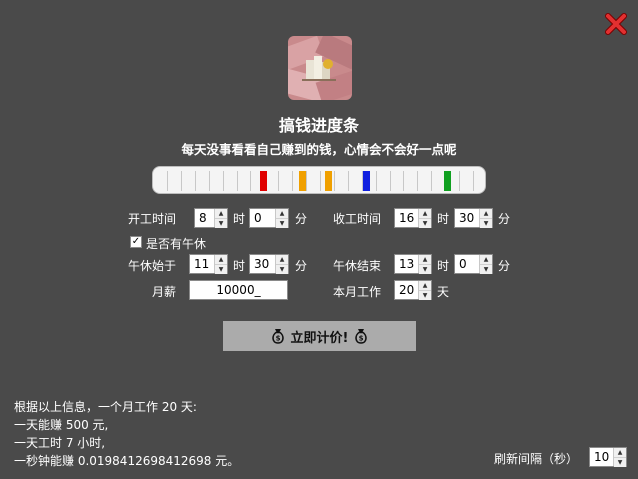  I want to click on workdays-value: 20, so click(407, 290).